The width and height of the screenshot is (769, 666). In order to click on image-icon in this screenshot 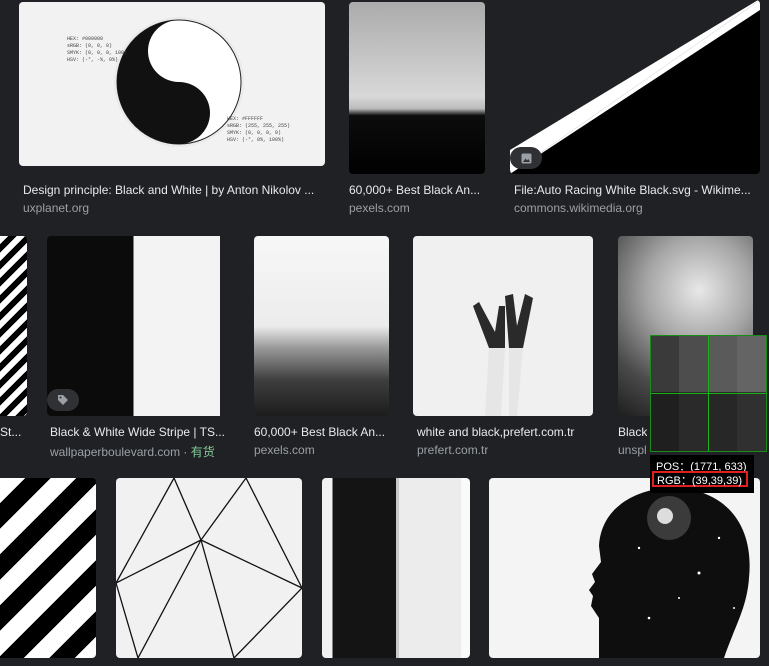, I will do `click(526, 158)`.